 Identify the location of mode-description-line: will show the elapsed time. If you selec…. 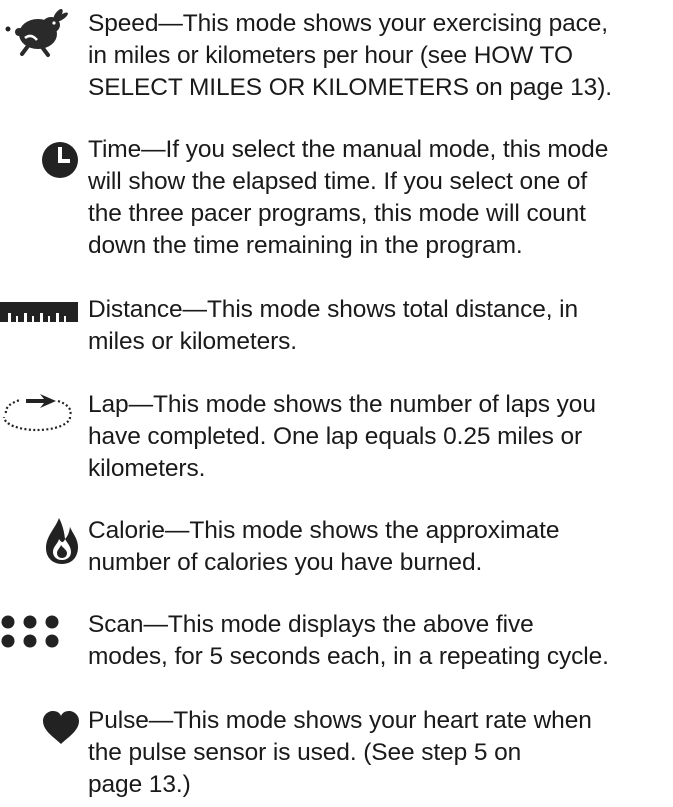
(338, 181).